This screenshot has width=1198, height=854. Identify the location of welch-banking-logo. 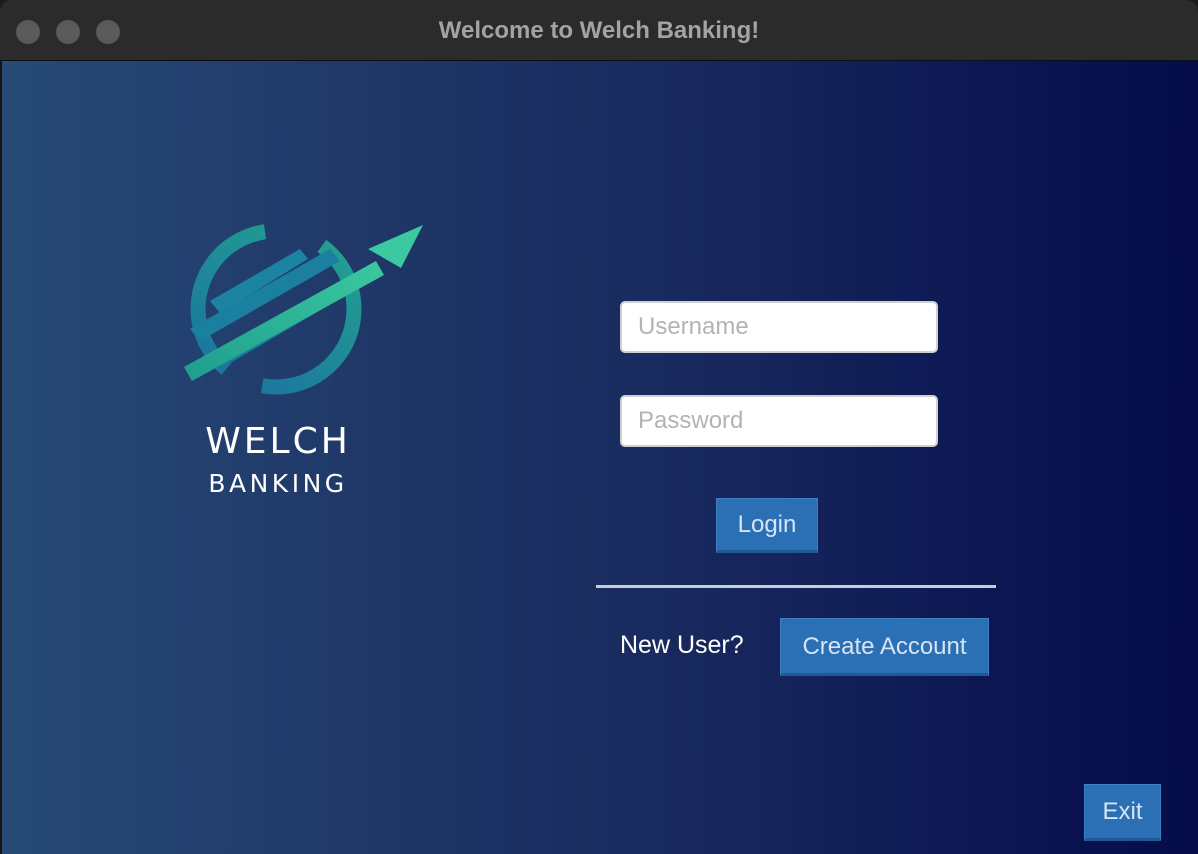
(303, 309).